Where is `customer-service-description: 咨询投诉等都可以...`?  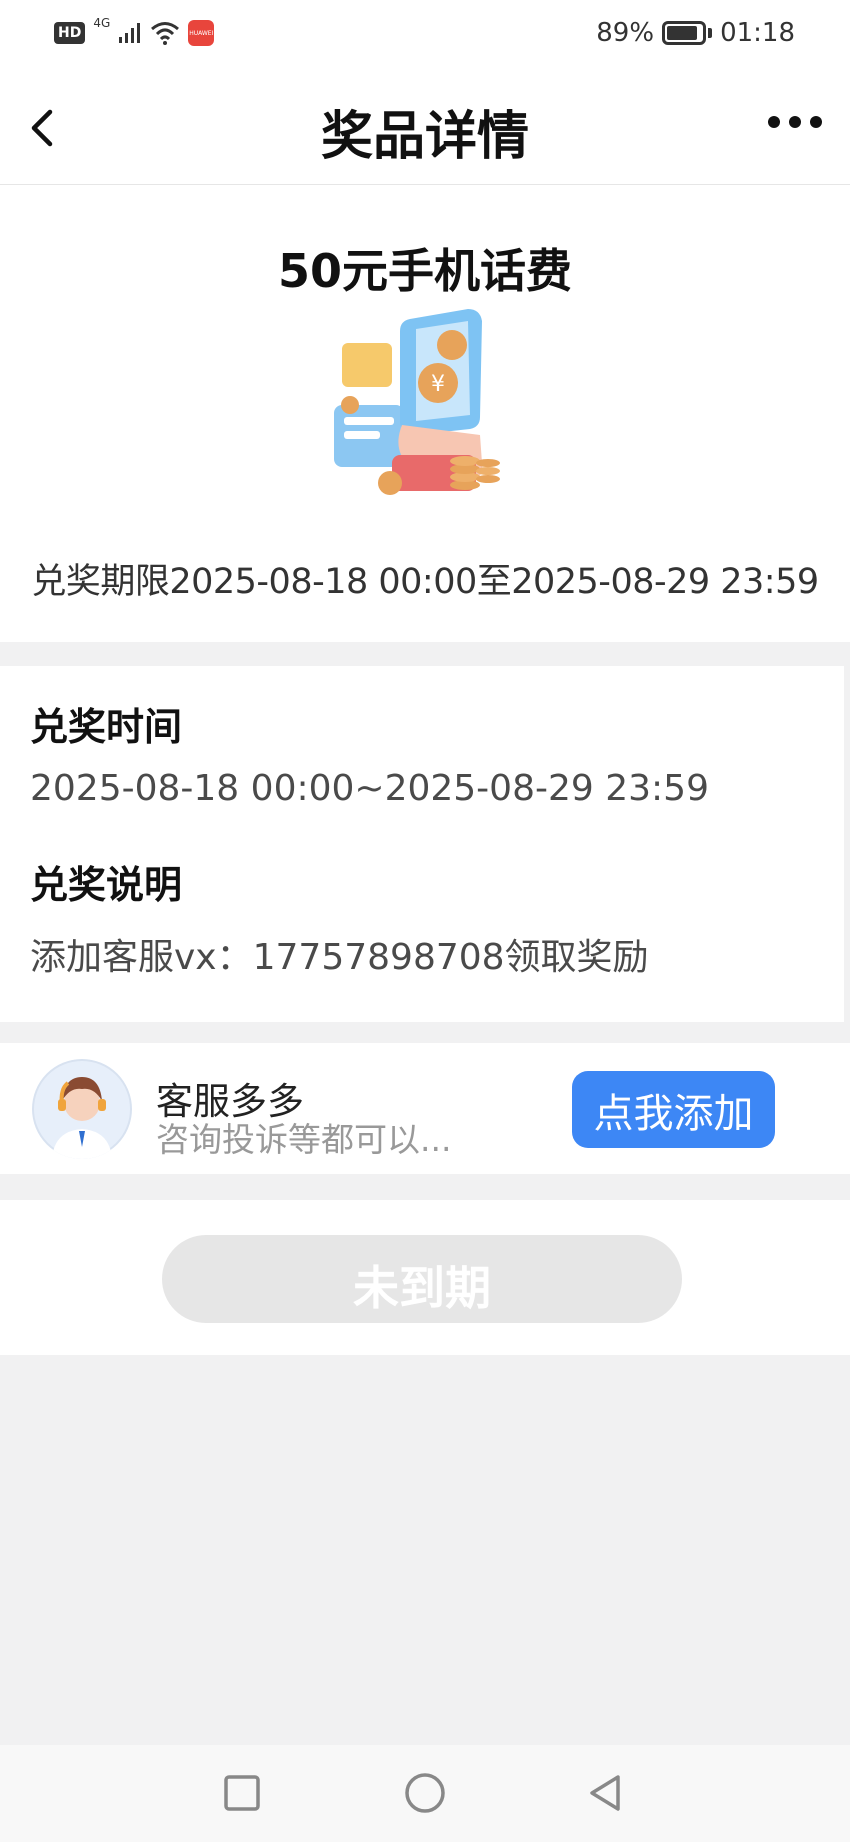 customer-service-description: 咨询投诉等都可以... is located at coordinates (304, 1139).